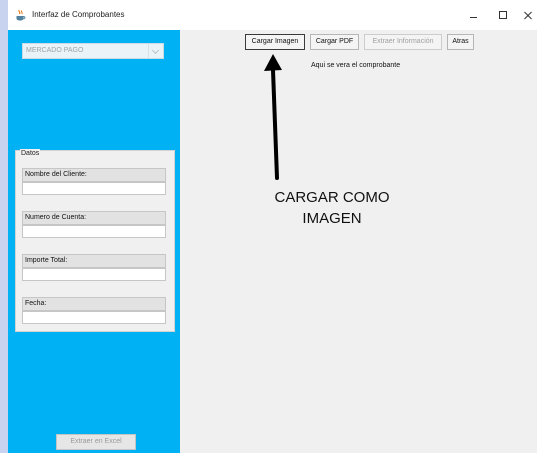  I want to click on annotation-label: CARGAR COMO IMAGEN, so click(332, 208).